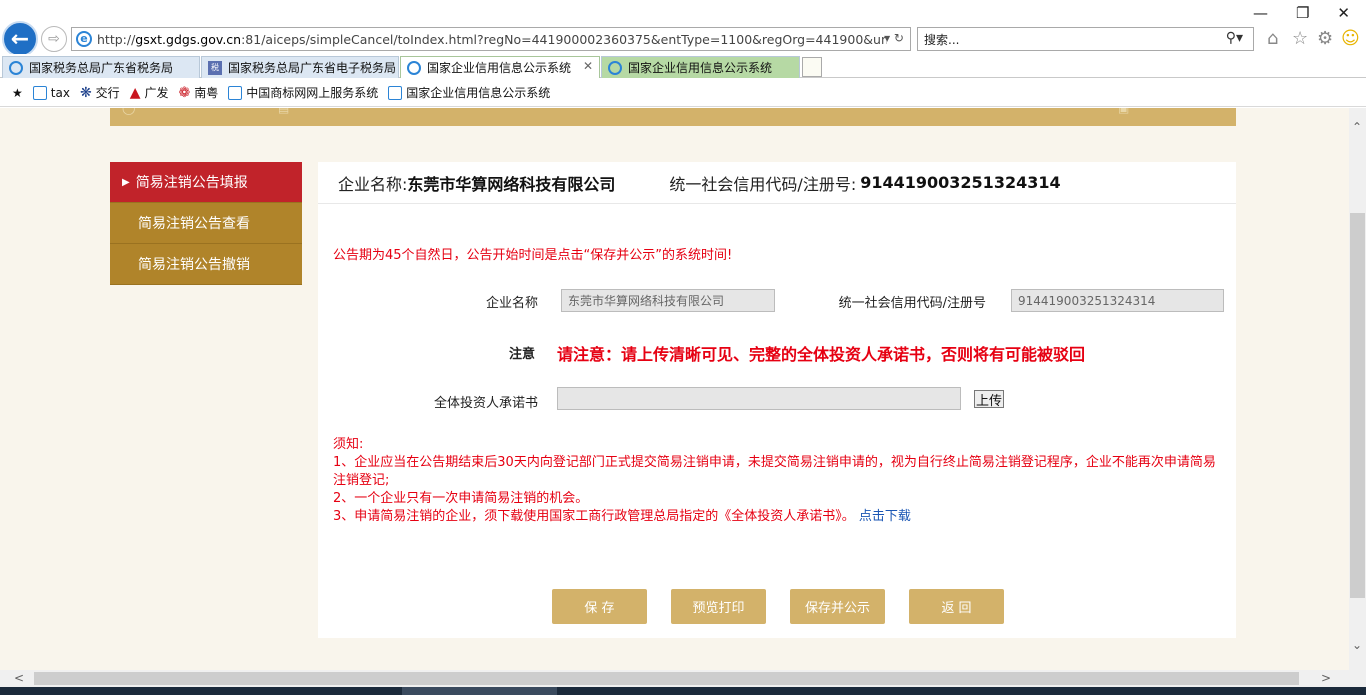 This screenshot has height=695, width=1366. I want to click on favorite-label: 交行, so click(107, 93).